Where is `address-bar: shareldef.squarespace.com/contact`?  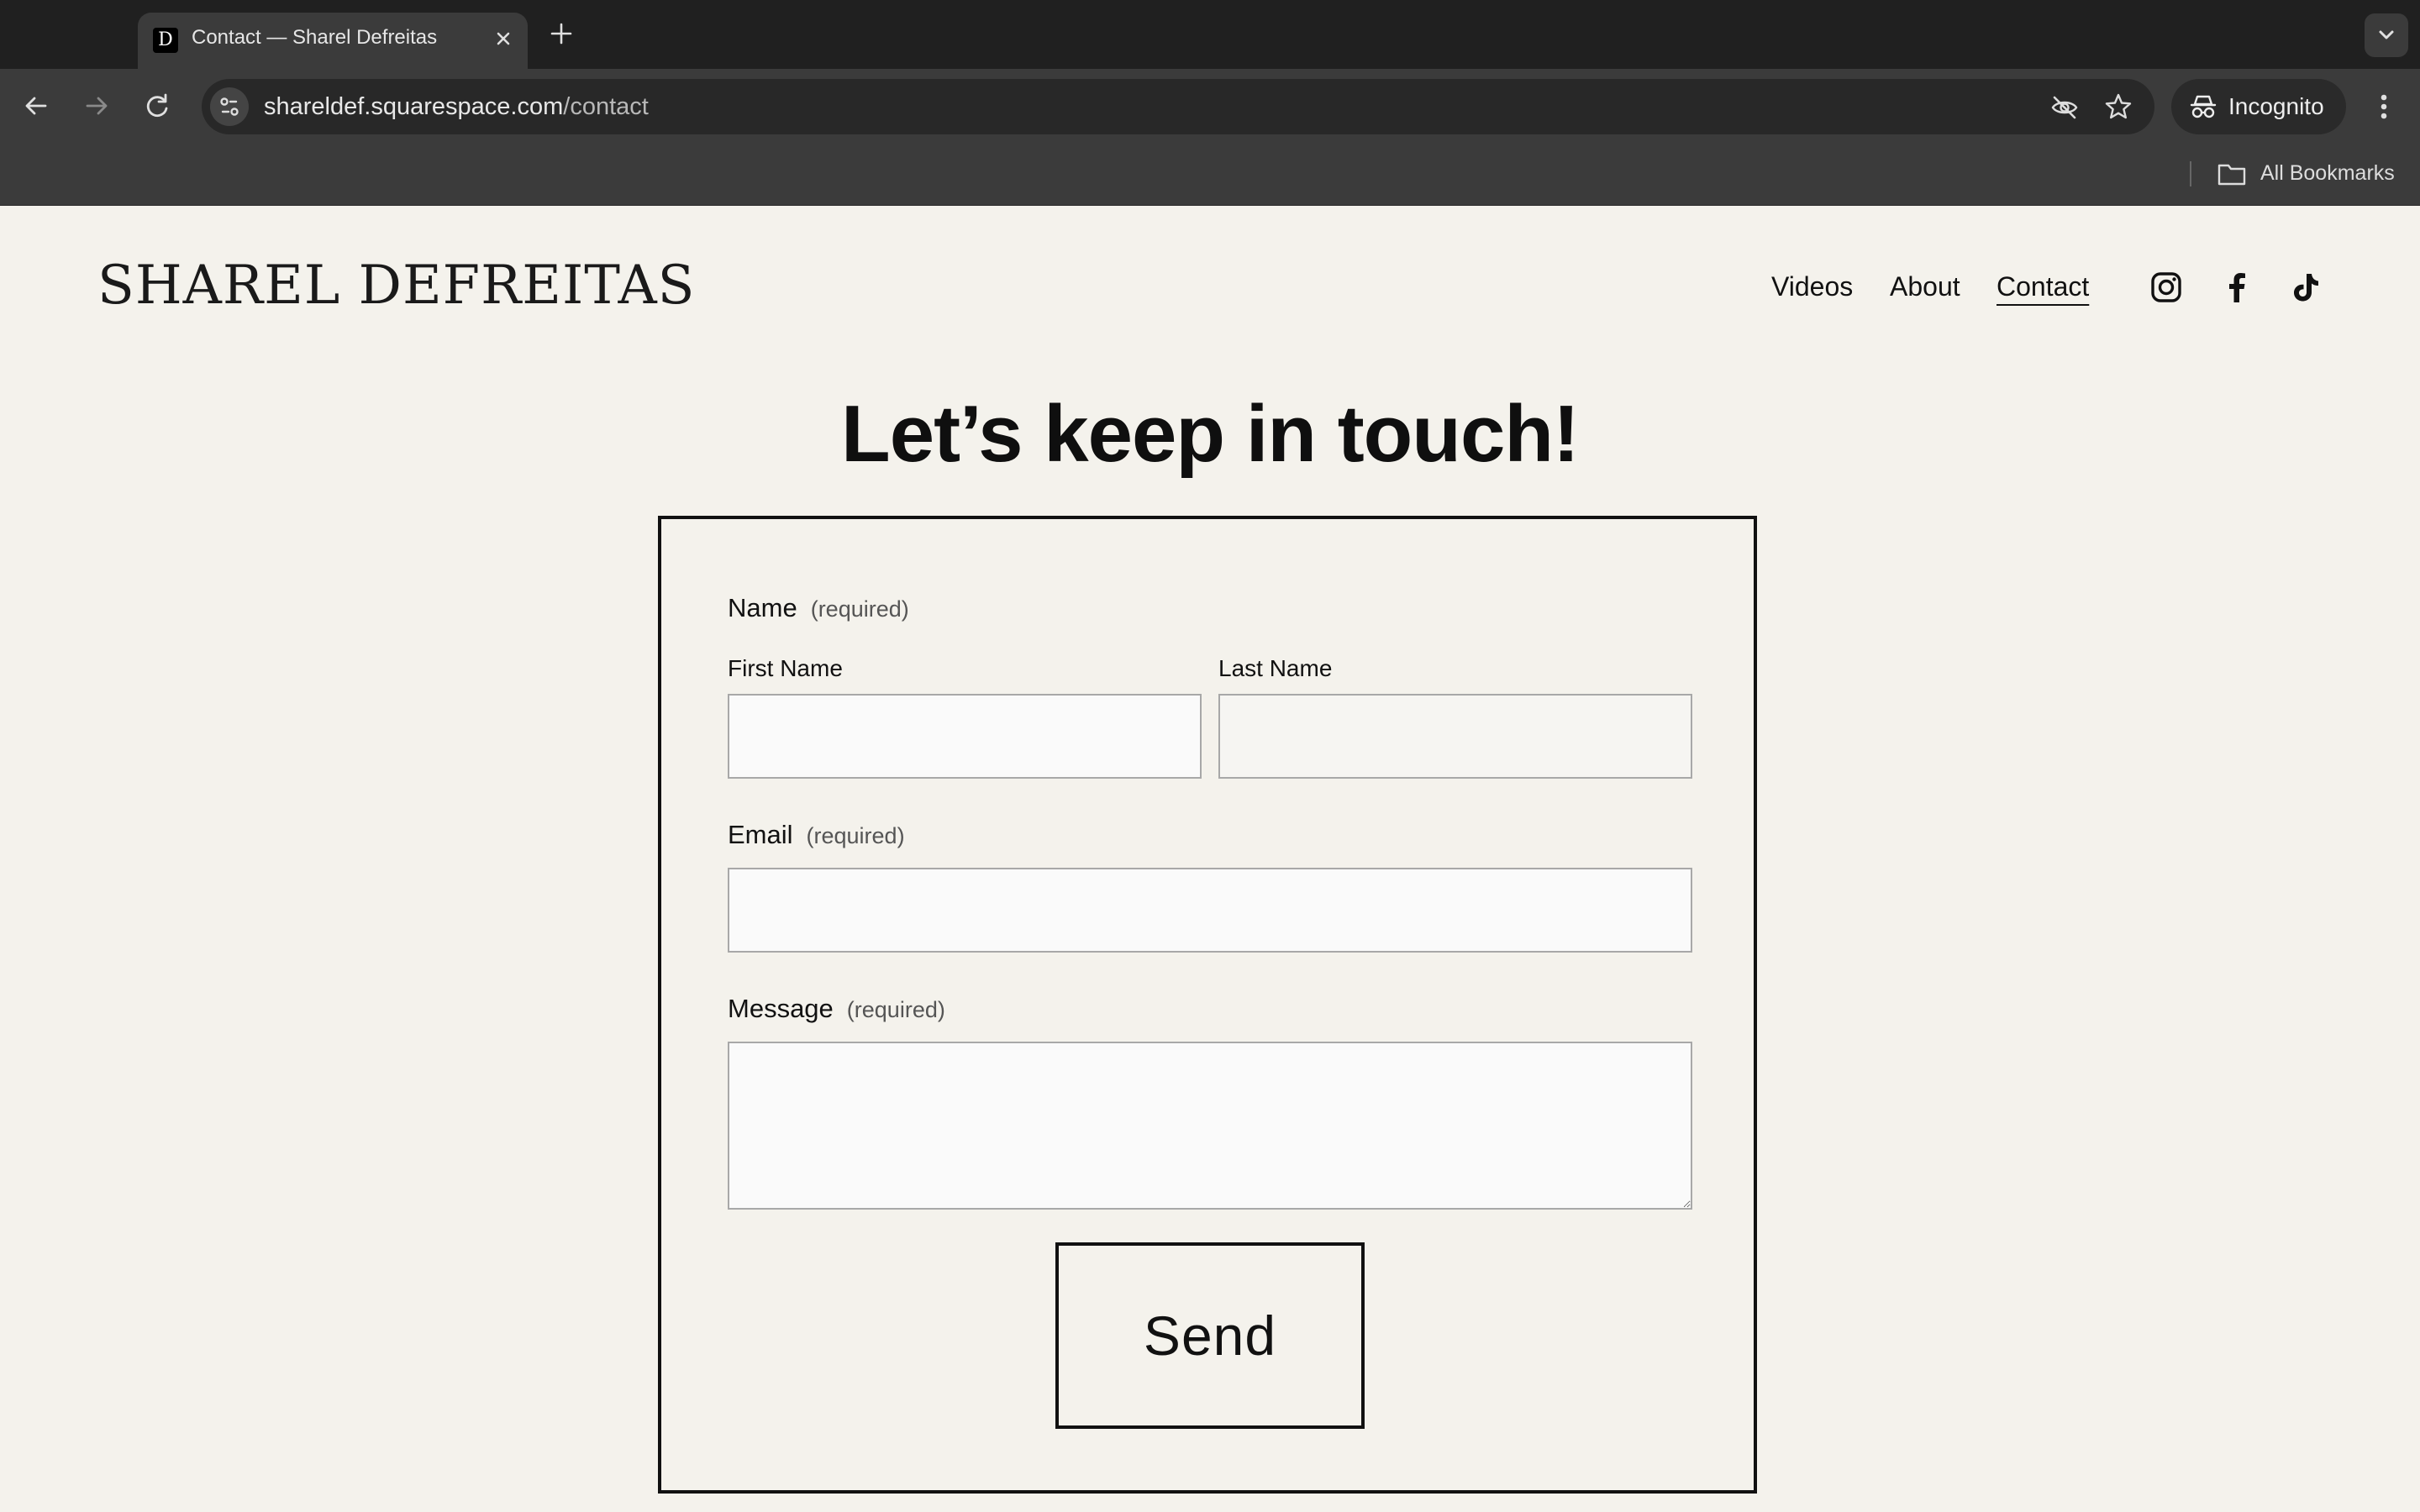
address-bar: shareldef.squarespace.com/contact is located at coordinates (1178, 106).